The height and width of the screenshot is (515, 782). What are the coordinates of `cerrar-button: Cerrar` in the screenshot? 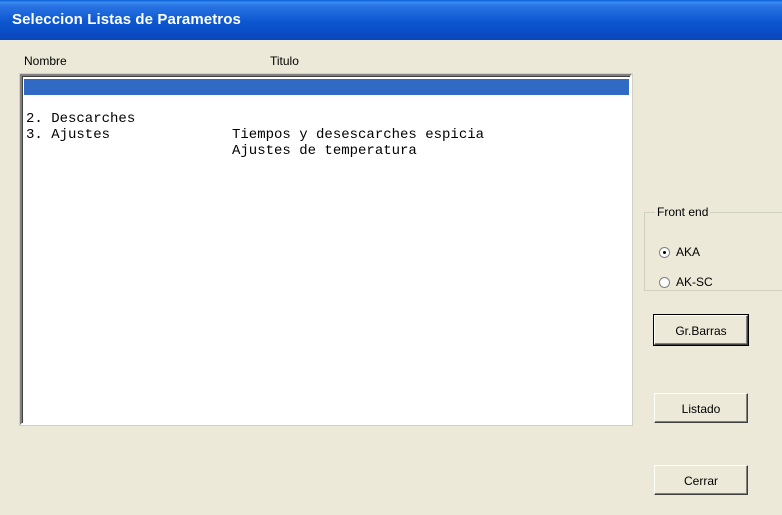 It's located at (701, 480).